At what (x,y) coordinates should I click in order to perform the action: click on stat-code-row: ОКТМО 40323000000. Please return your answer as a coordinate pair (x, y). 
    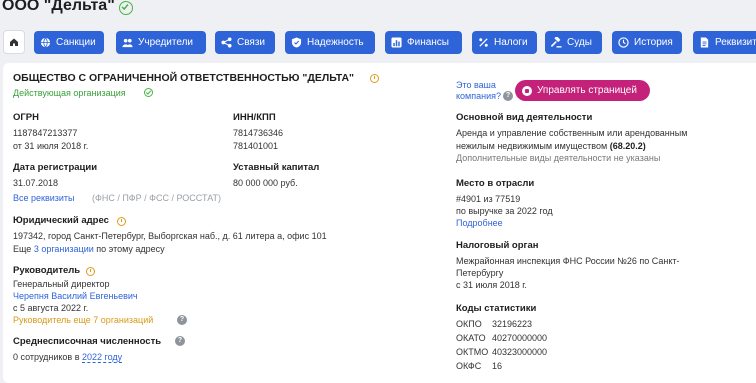
    Looking at the image, I should click on (501, 352).